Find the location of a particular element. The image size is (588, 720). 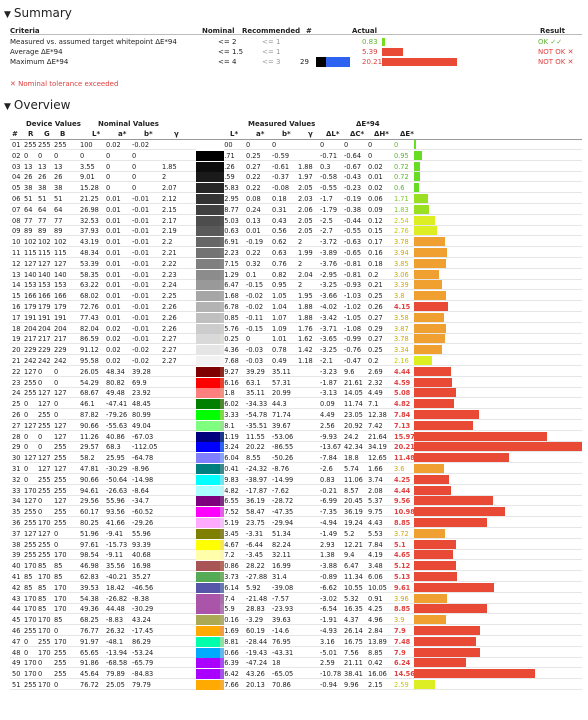

cell: 11.26 is located at coordinates (89, 436).